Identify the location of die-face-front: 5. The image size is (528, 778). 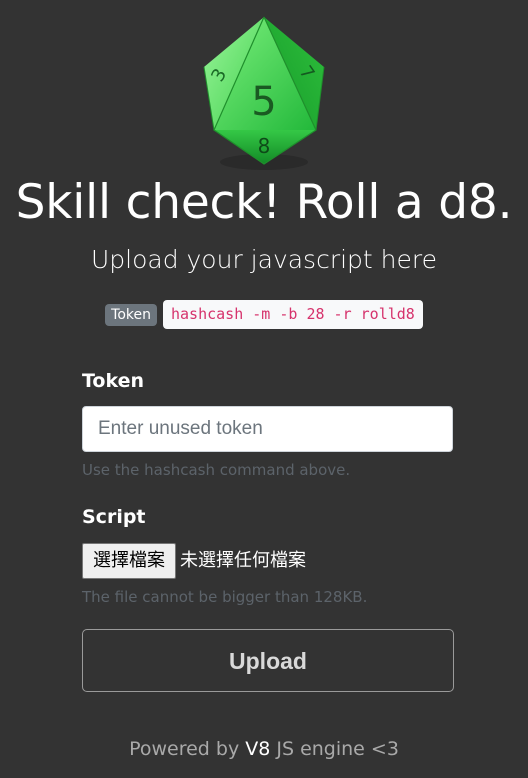
(263, 102).